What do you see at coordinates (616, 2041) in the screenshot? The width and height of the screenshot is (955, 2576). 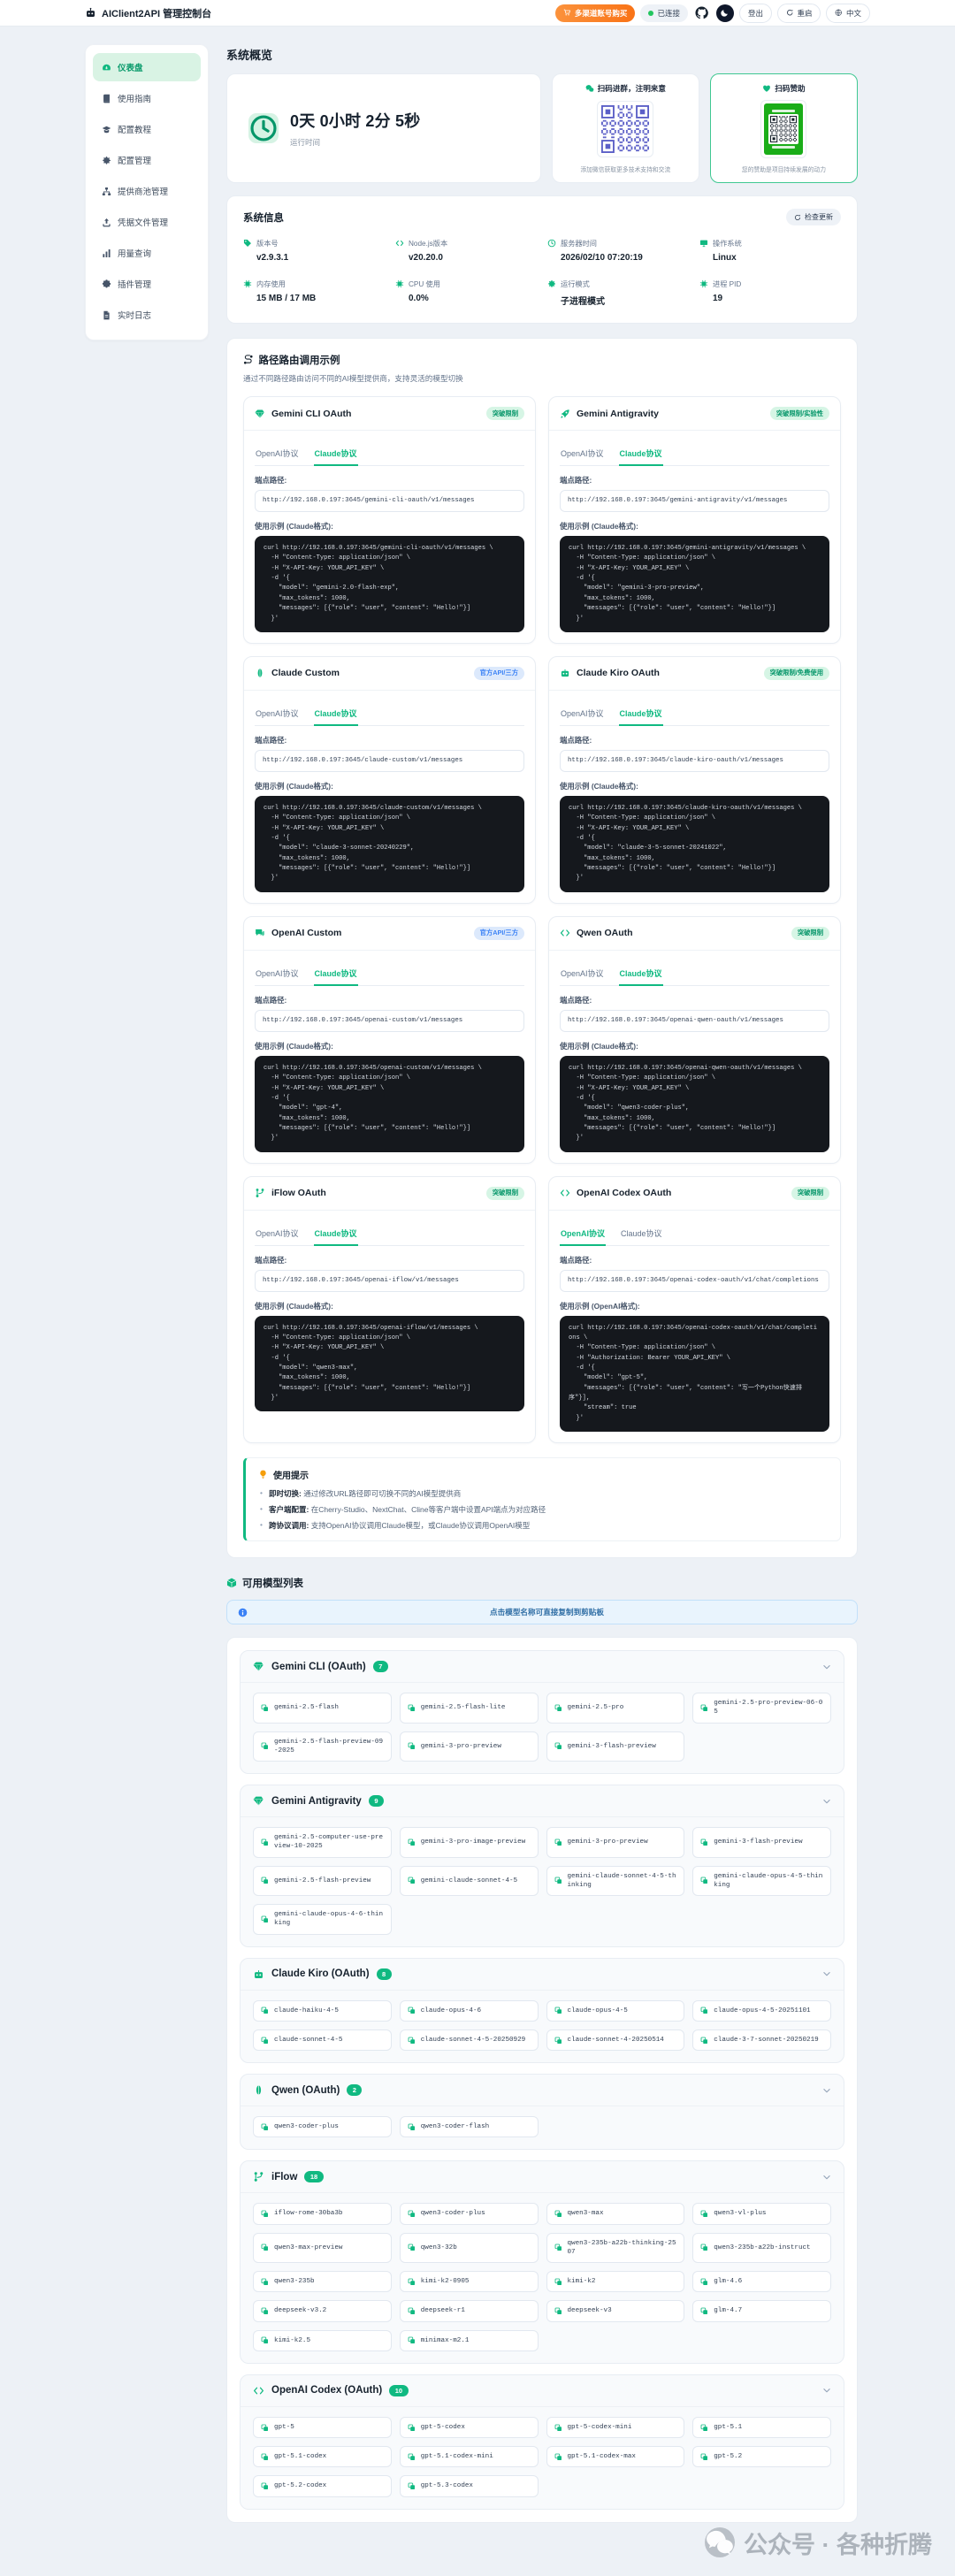 I see `model-chip: claude-sonnet-4-20250514` at bounding box center [616, 2041].